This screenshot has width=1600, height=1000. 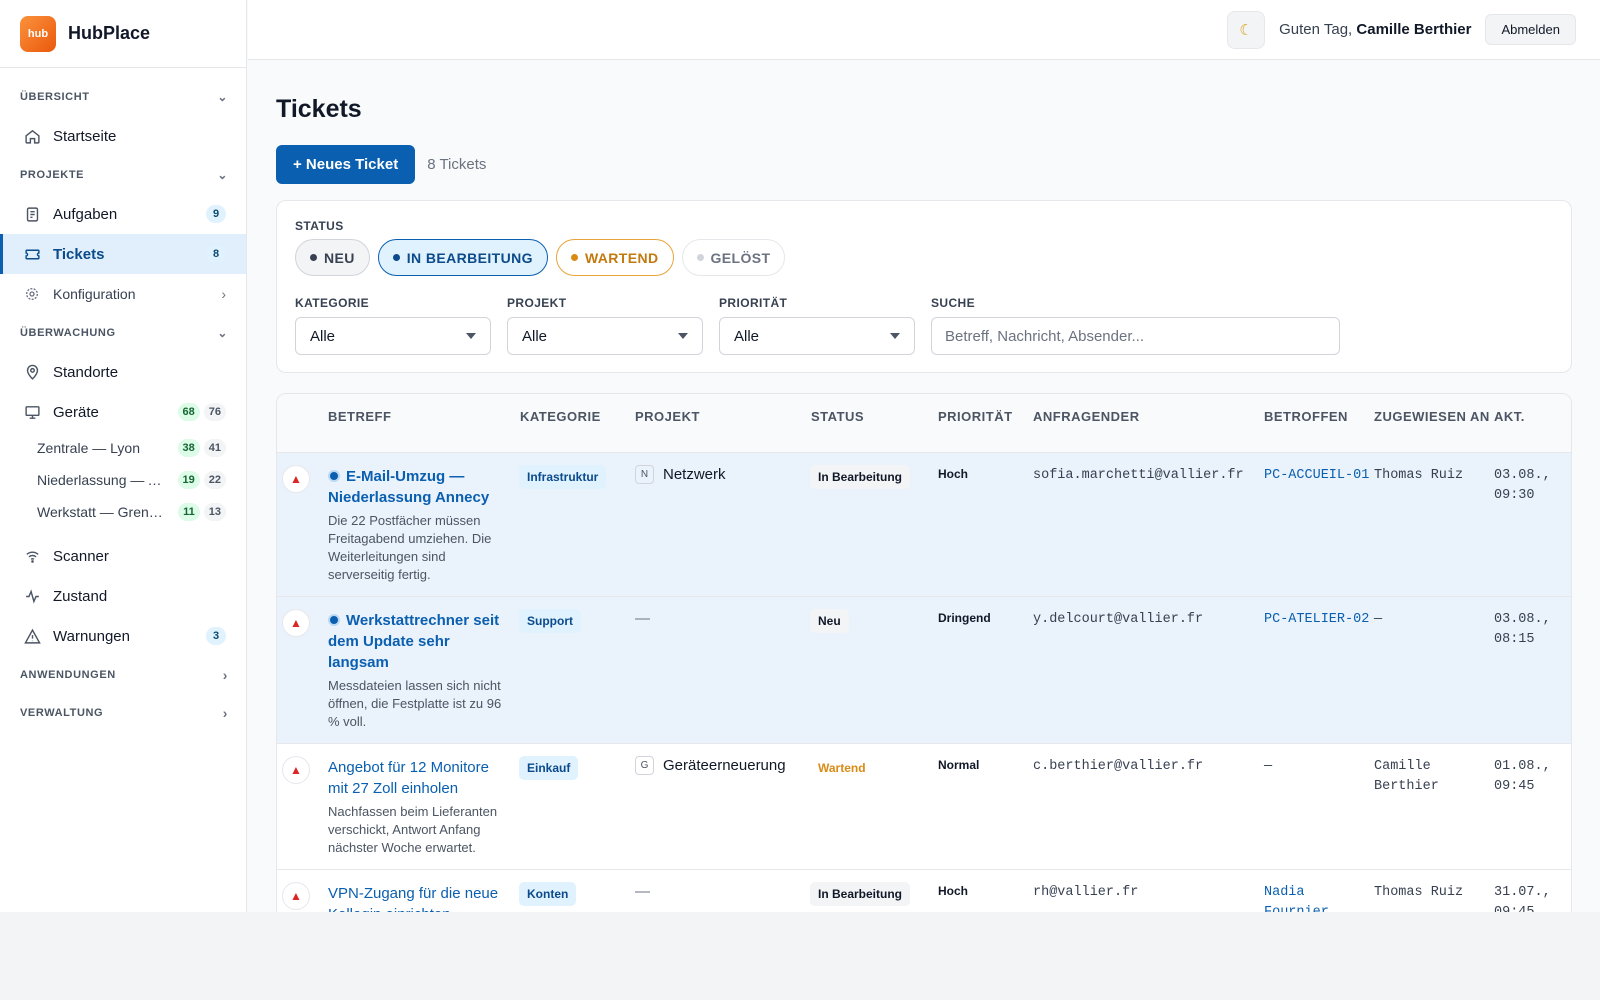 I want to click on project-cell: G Geräteerneuerung, so click(x=723, y=806).